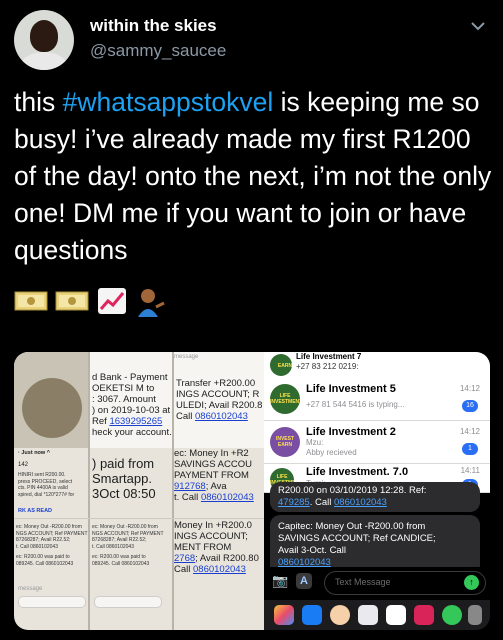  I want to click on more-apps-icon, so click(475, 615).